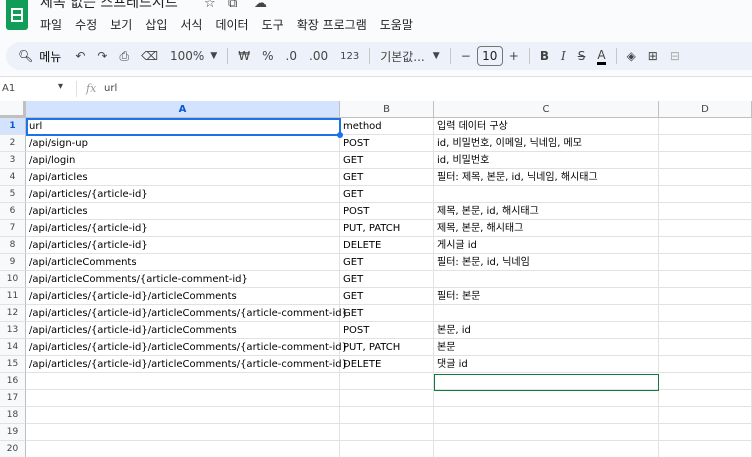 The image size is (752, 457). What do you see at coordinates (124, 25) in the screenshot?
I see `menu-view: 보기` at bounding box center [124, 25].